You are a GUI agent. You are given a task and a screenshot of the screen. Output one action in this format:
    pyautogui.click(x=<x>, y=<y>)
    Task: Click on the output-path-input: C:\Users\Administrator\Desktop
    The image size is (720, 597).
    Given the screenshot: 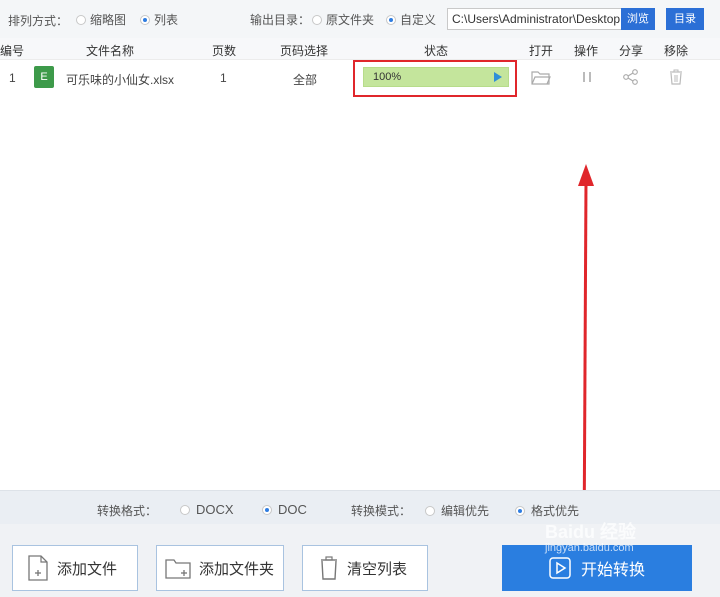 What is the action you would take?
    pyautogui.click(x=536, y=19)
    